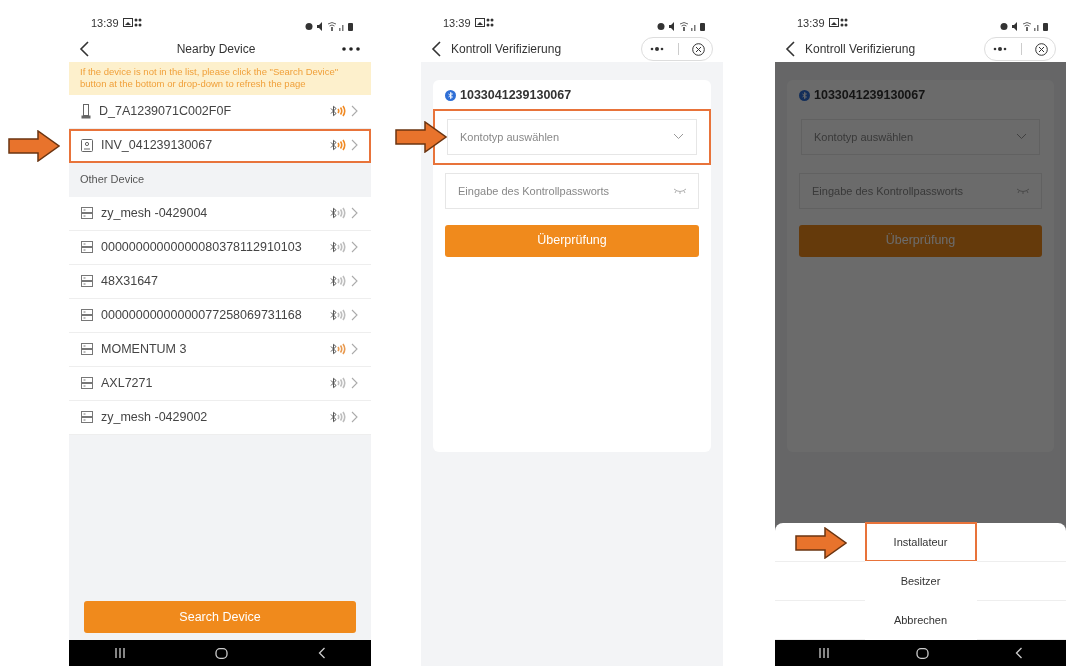  Describe the element at coordinates (157, 145) in the screenshot. I see `device-name: INV_041239130067` at that location.